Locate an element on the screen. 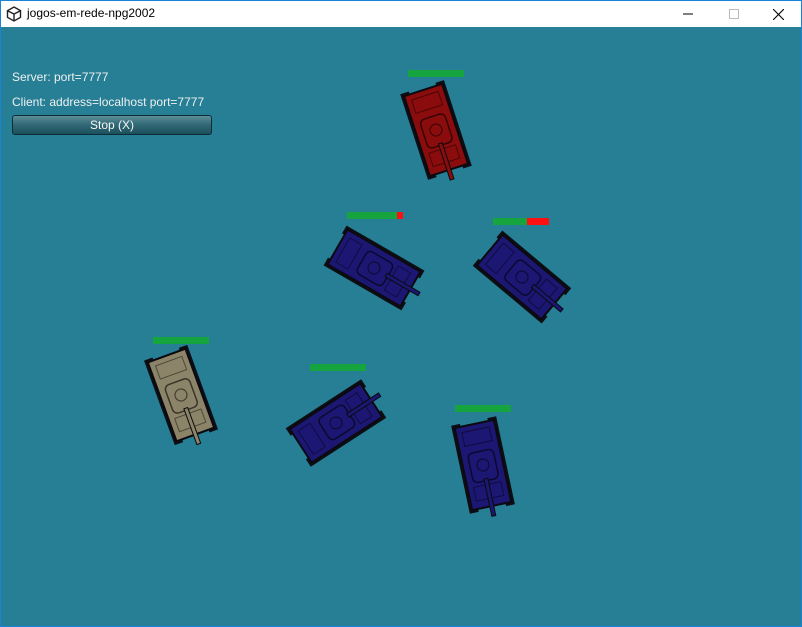 Image resolution: width=802 pixels, height=627 pixels. stop-button: Stop (X) is located at coordinates (112, 125).